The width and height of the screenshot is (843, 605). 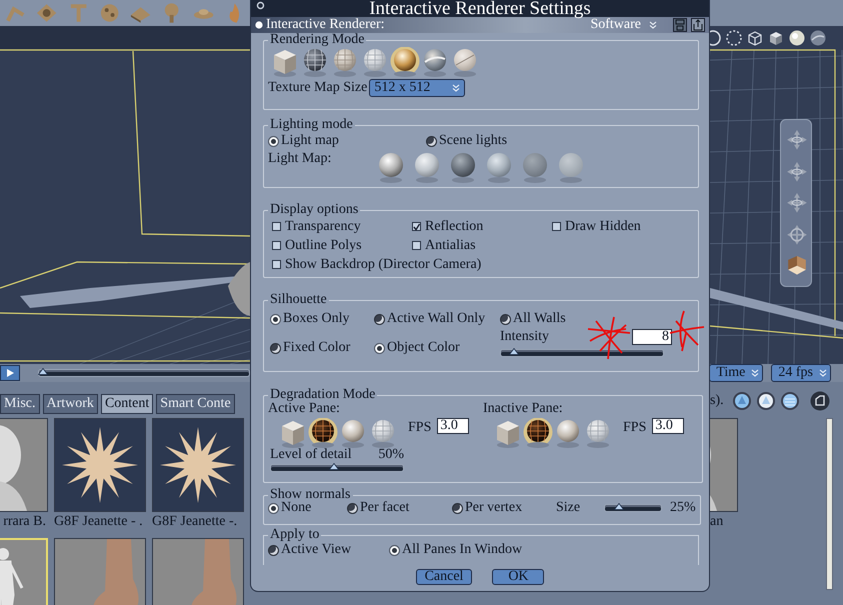 What do you see at coordinates (300, 159) in the screenshot?
I see `field-label: Light Map:` at bounding box center [300, 159].